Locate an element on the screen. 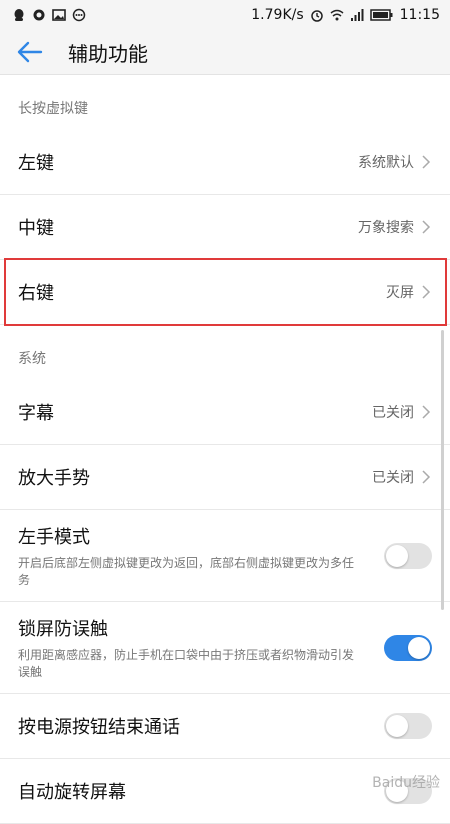 This screenshot has width=450, height=824. scrollbar is located at coordinates (442, 470).